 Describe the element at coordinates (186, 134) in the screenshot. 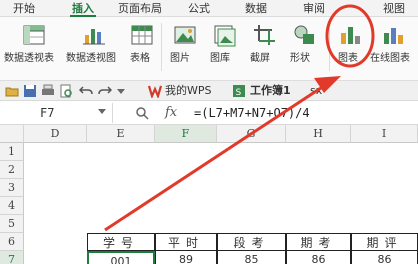

I see `column-header-selected: F` at that location.